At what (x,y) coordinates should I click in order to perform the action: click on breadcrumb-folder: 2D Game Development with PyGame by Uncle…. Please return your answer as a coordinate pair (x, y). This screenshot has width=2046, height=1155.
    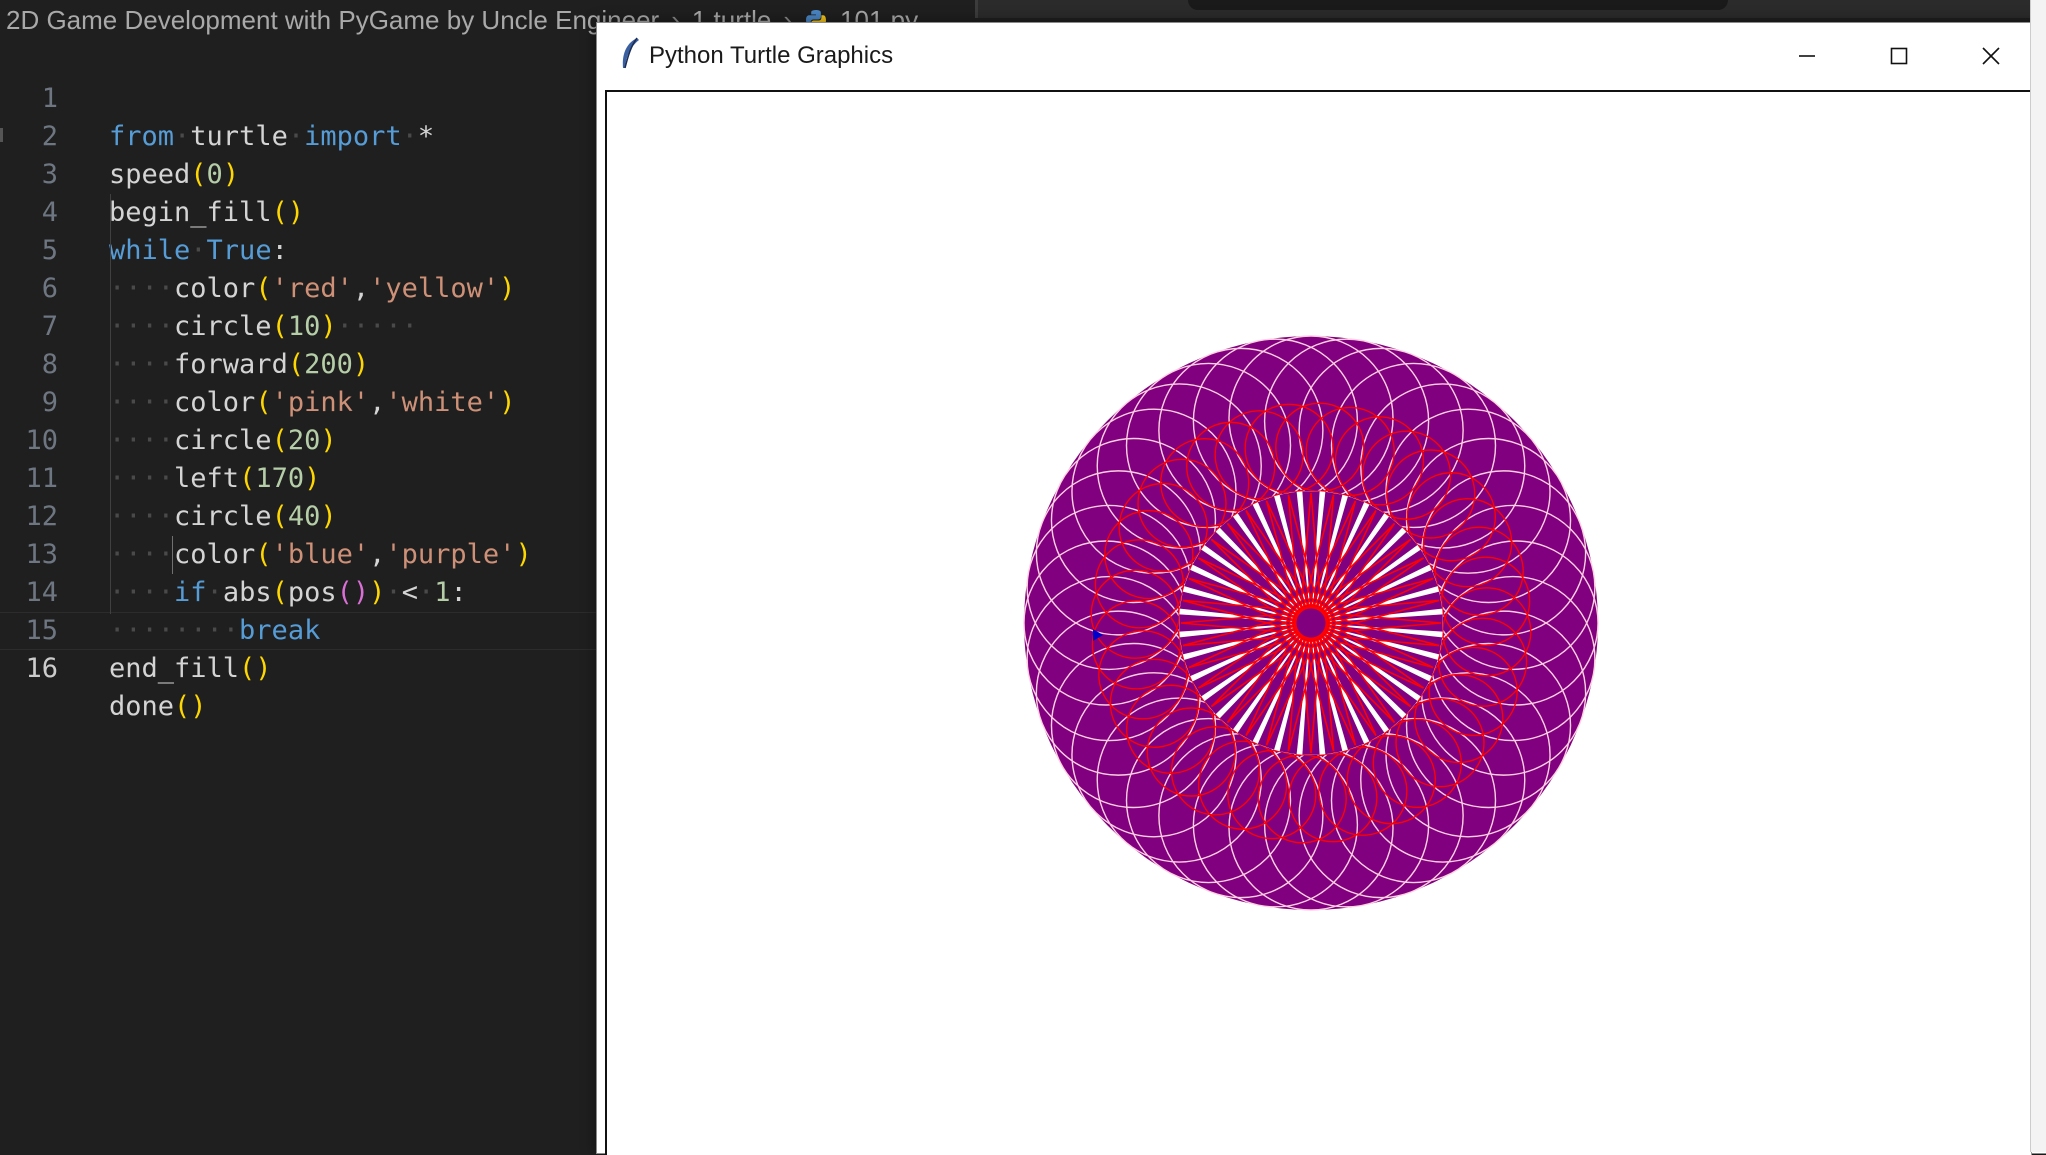
    Looking at the image, I should click on (332, 20).